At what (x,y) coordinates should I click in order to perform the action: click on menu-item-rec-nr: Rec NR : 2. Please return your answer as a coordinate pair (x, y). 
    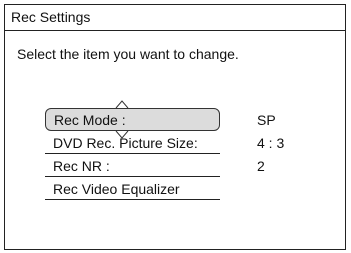
    Looking at the image, I should click on (190, 166).